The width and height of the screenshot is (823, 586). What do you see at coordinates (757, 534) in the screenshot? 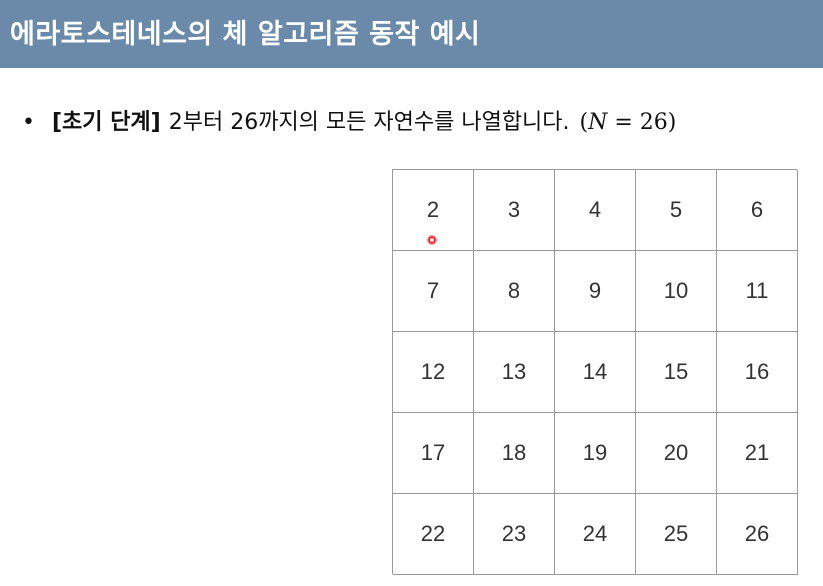
I see `grid-cell: 26` at bounding box center [757, 534].